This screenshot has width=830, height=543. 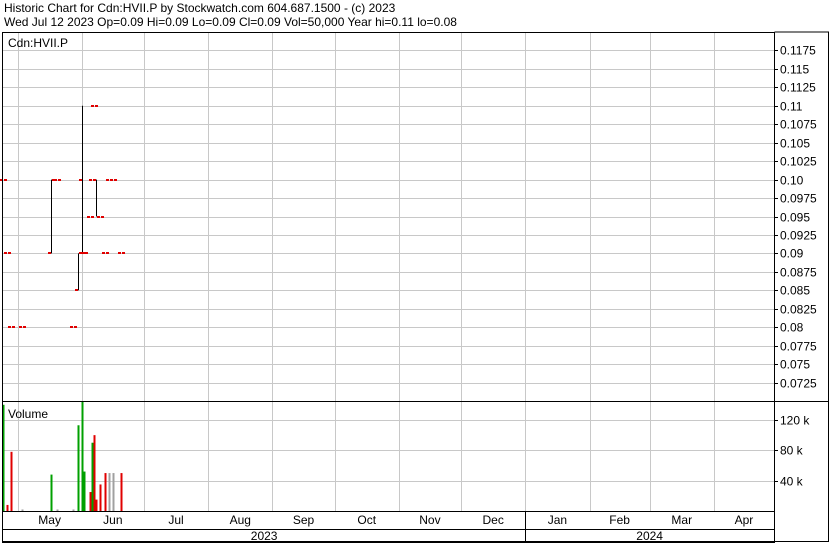 I want to click on year-label: 2023, so click(x=264, y=536).